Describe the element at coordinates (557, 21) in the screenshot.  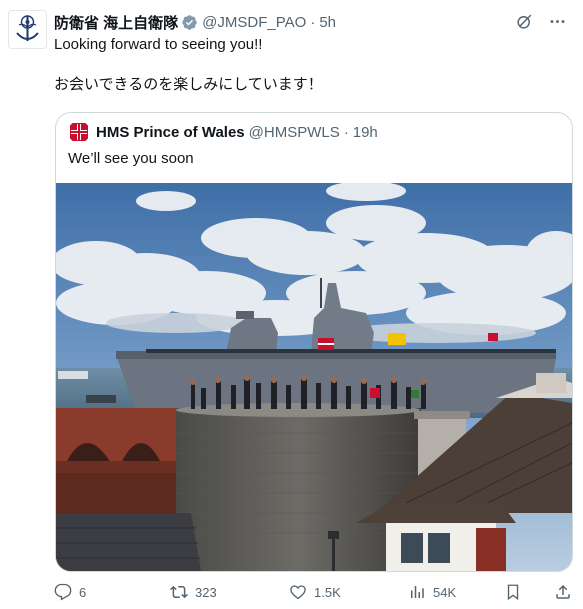
I see `more-icon` at that location.